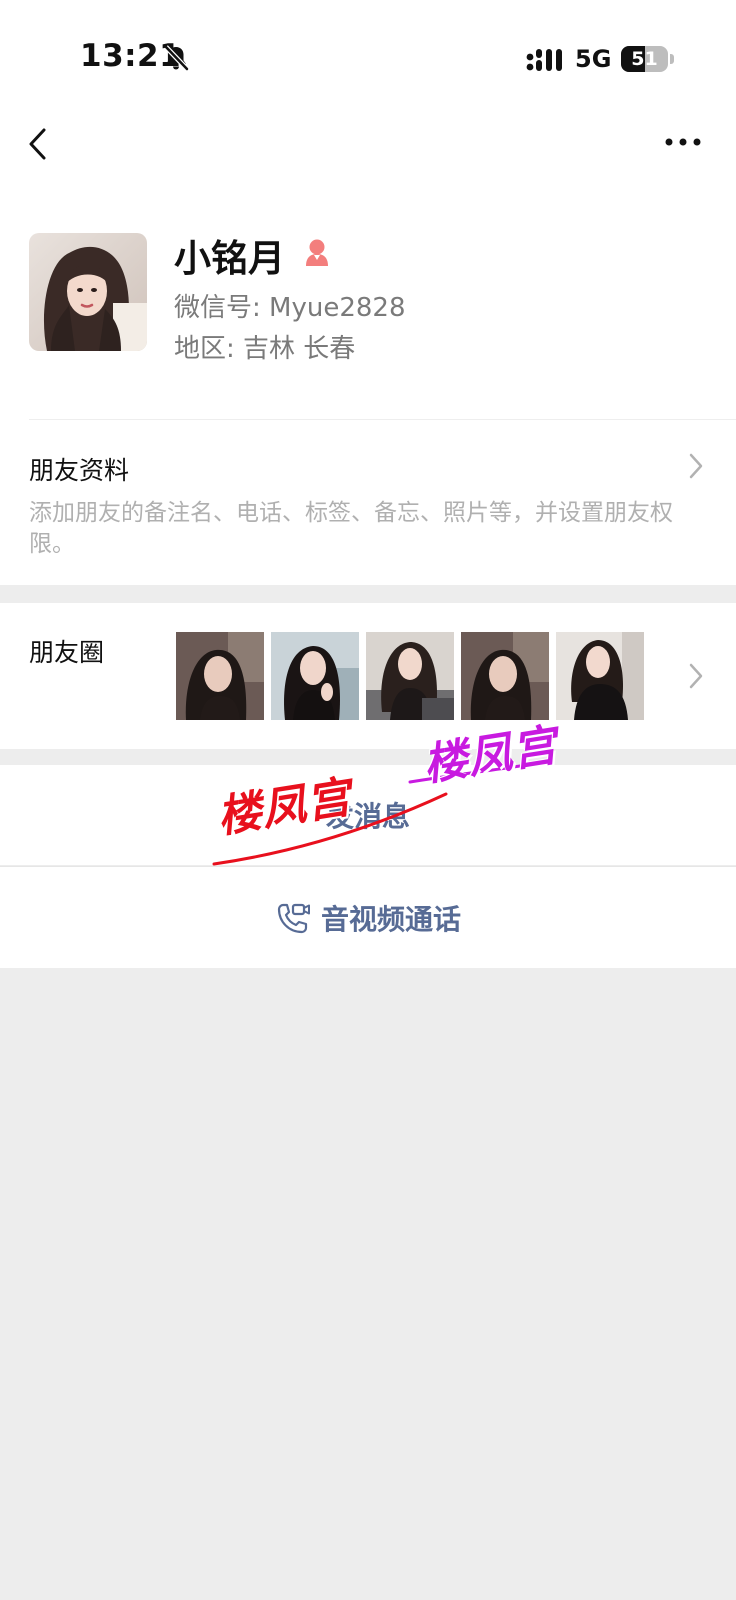 This screenshot has height=1600, width=736. Describe the element at coordinates (382, 419) in the screenshot. I see `divider` at that location.